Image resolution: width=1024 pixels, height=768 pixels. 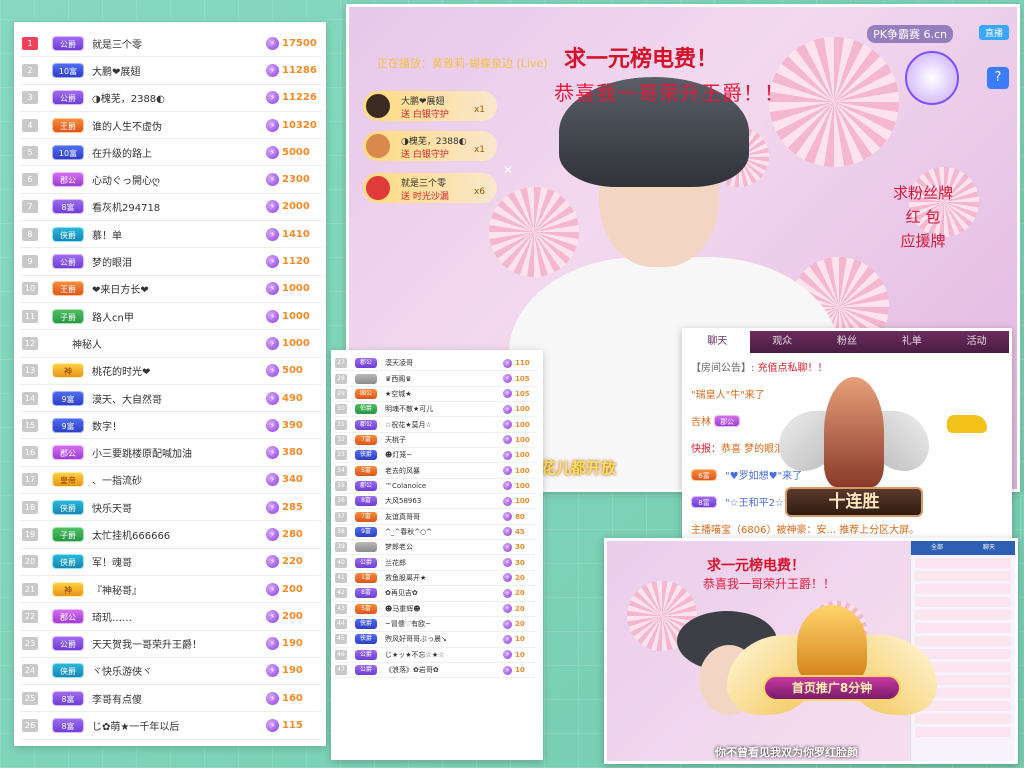 I want to click on user-name: 明魂不散★可儿, so click(x=444, y=409).